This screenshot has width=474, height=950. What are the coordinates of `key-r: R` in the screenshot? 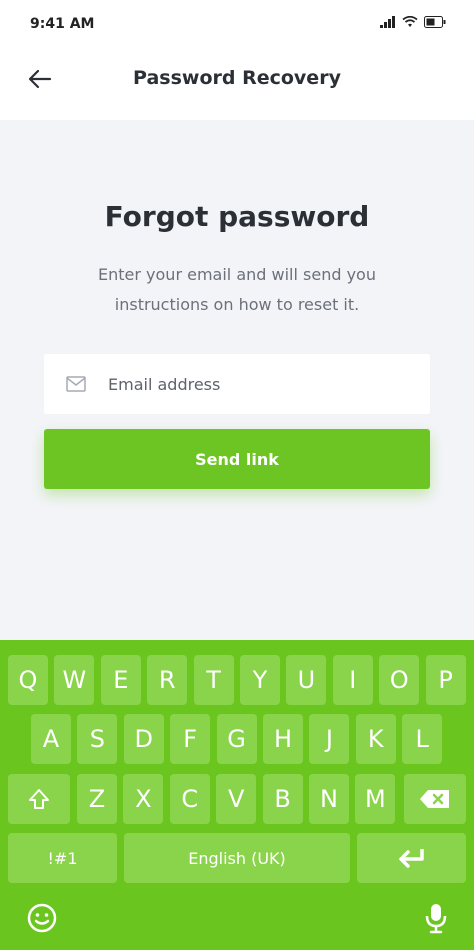 It's located at (167, 680).